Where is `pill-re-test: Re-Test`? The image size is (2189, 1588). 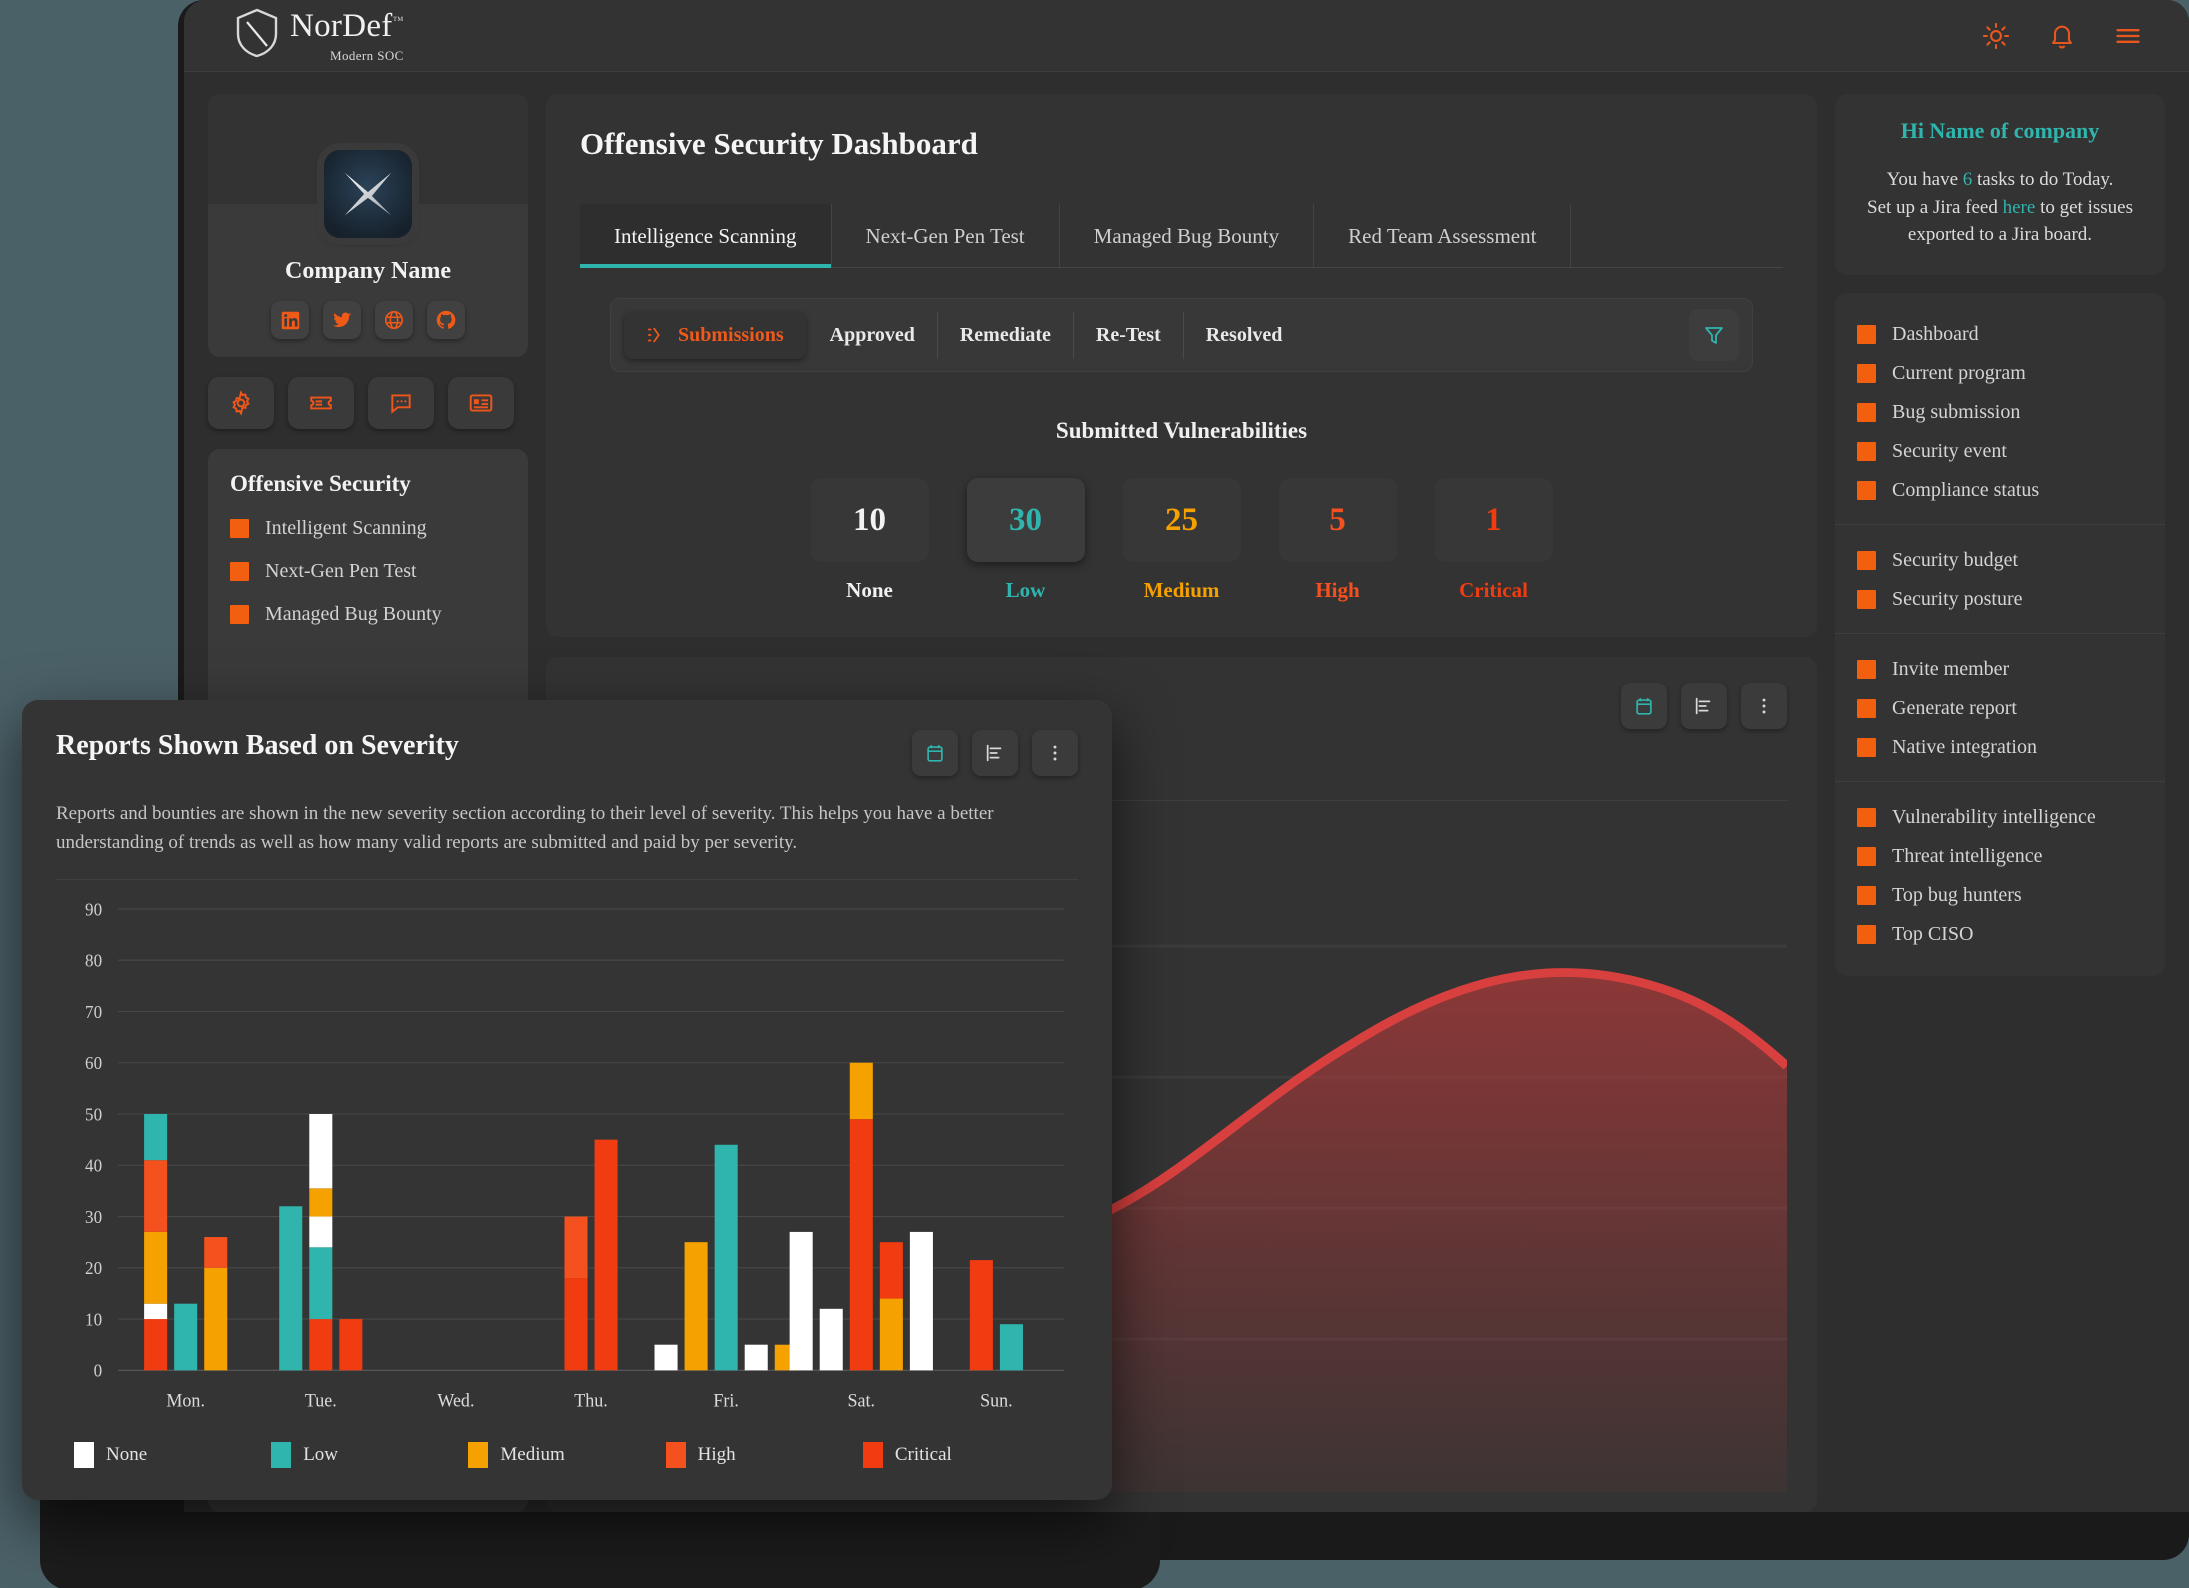 pill-re-test: Re-Test is located at coordinates (1129, 335).